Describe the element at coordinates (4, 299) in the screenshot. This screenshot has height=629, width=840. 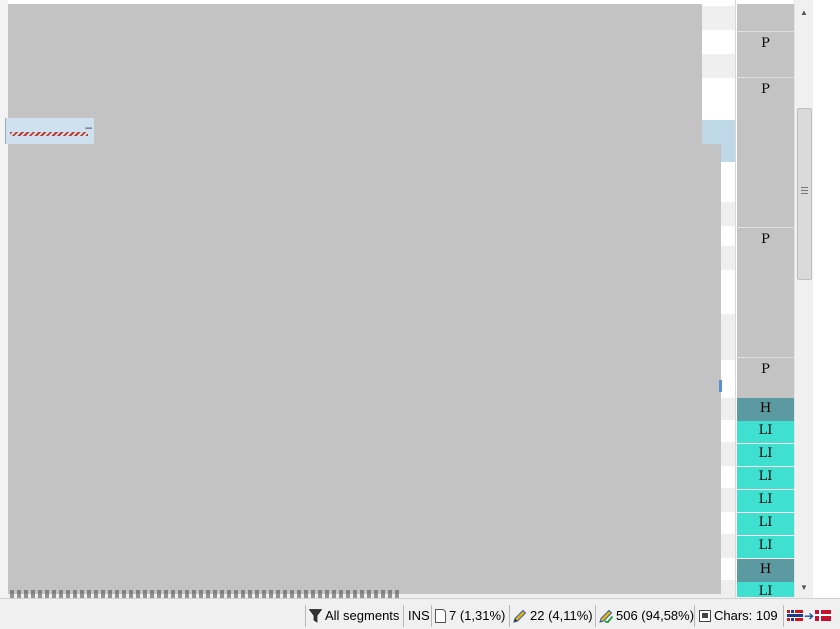
I see `grid-left-margin` at that location.